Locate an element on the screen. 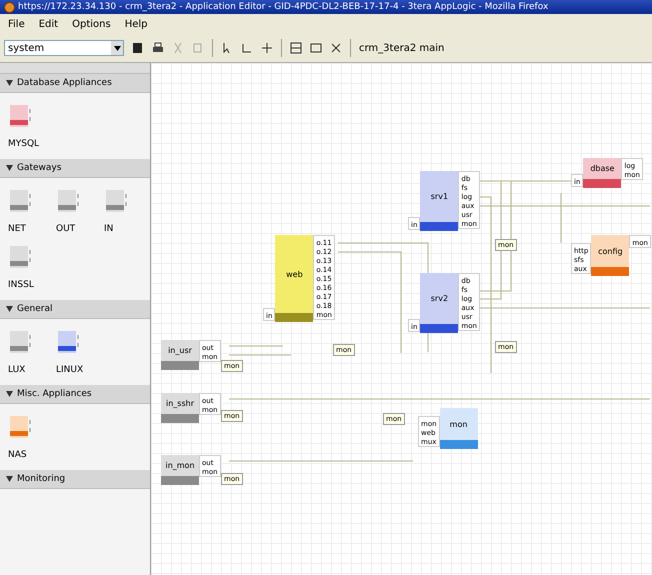  section-title: General is located at coordinates (34, 309).